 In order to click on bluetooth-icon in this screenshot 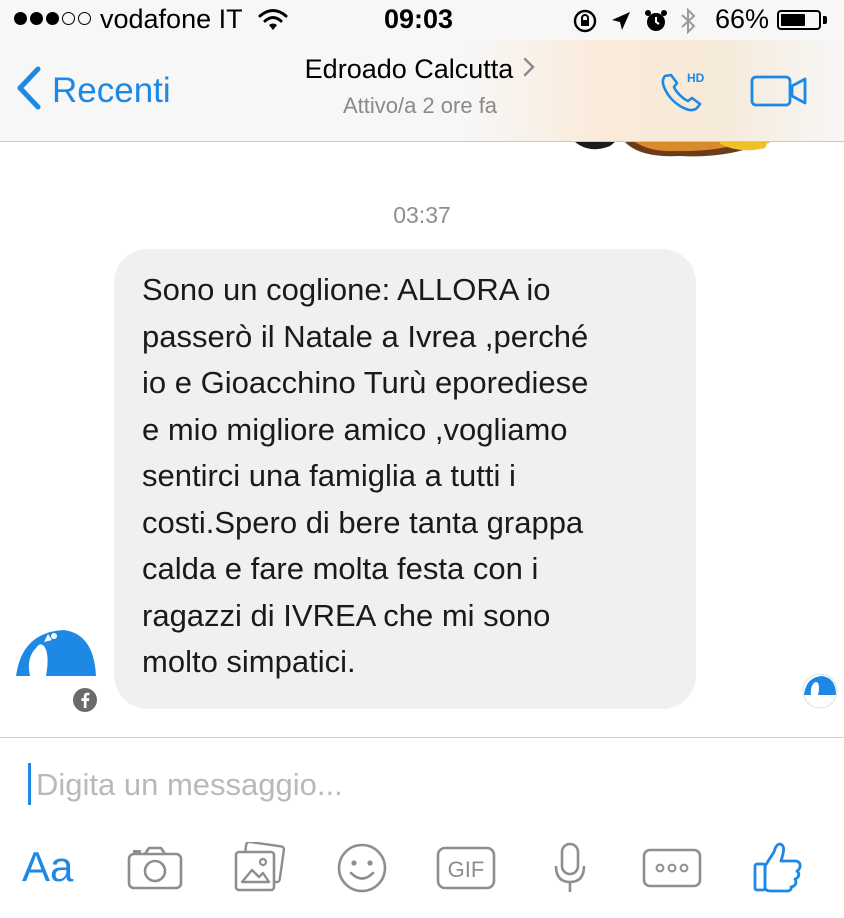, I will do `click(688, 23)`.